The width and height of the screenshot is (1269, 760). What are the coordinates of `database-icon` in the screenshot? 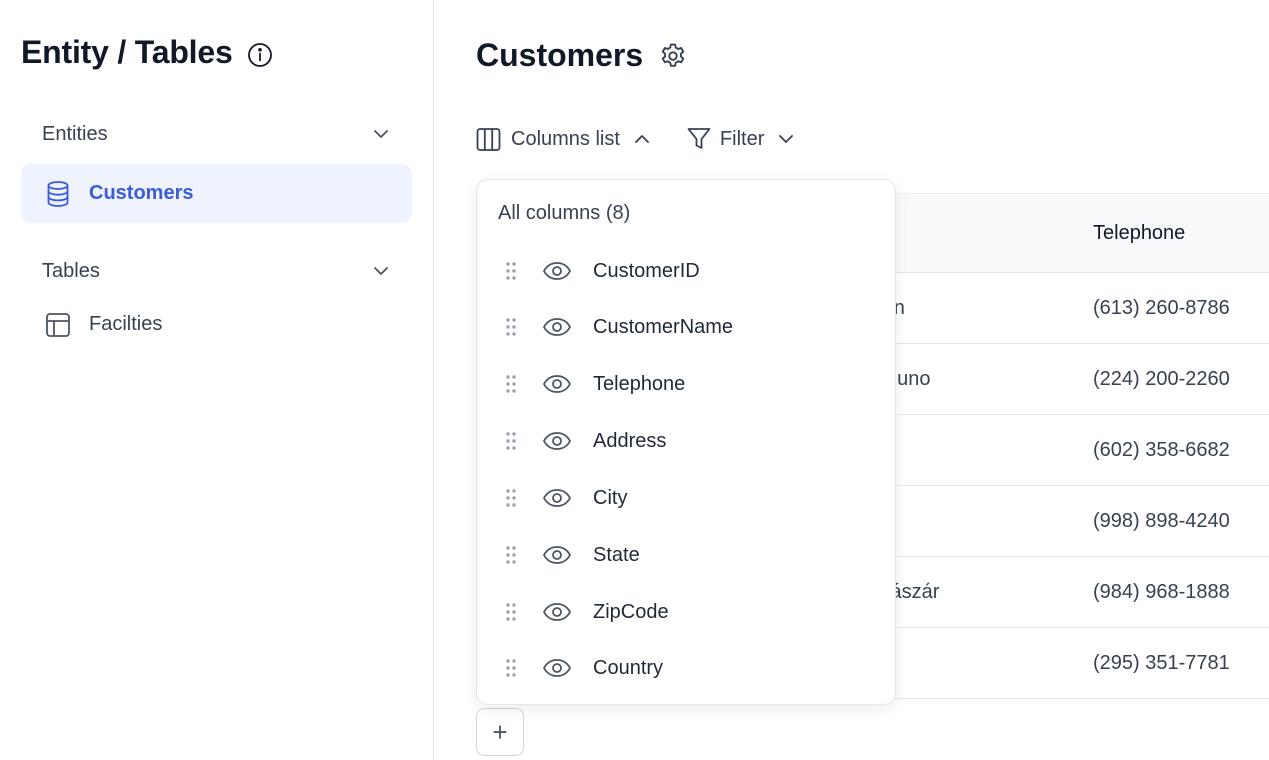 It's located at (58, 194).